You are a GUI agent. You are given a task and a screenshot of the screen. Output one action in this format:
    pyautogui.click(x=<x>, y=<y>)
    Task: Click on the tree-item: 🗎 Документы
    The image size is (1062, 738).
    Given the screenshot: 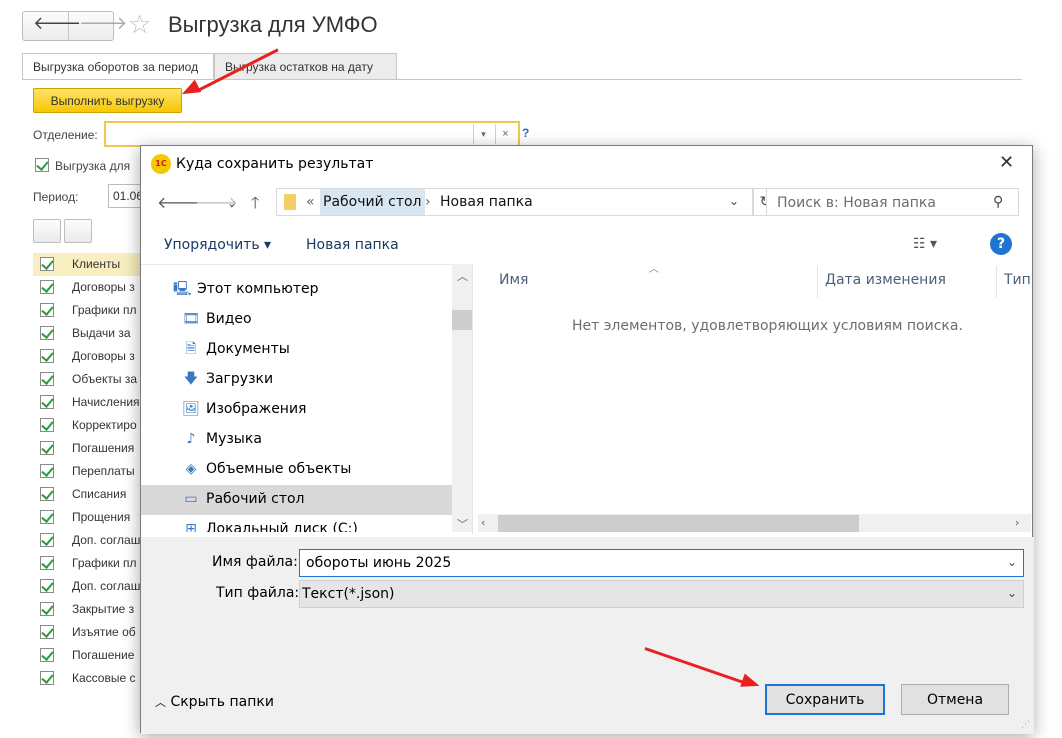 What is the action you would take?
    pyautogui.click(x=296, y=350)
    